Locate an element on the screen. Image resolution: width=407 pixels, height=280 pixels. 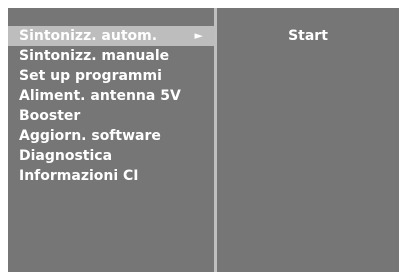
menu-item-label: Diagnostica is located at coordinates (66, 156).